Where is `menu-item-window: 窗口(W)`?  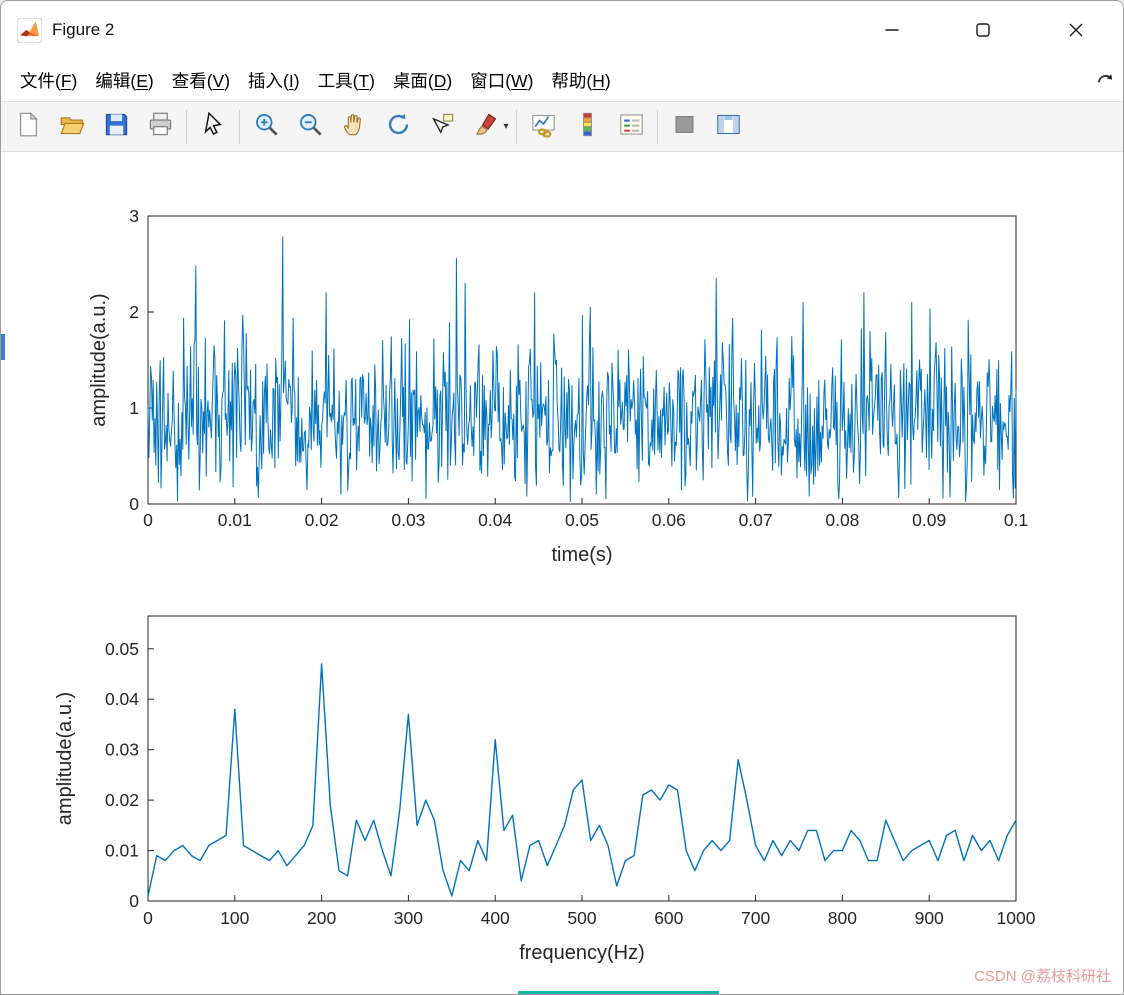 menu-item-window: 窗口(W) is located at coordinates (501, 80).